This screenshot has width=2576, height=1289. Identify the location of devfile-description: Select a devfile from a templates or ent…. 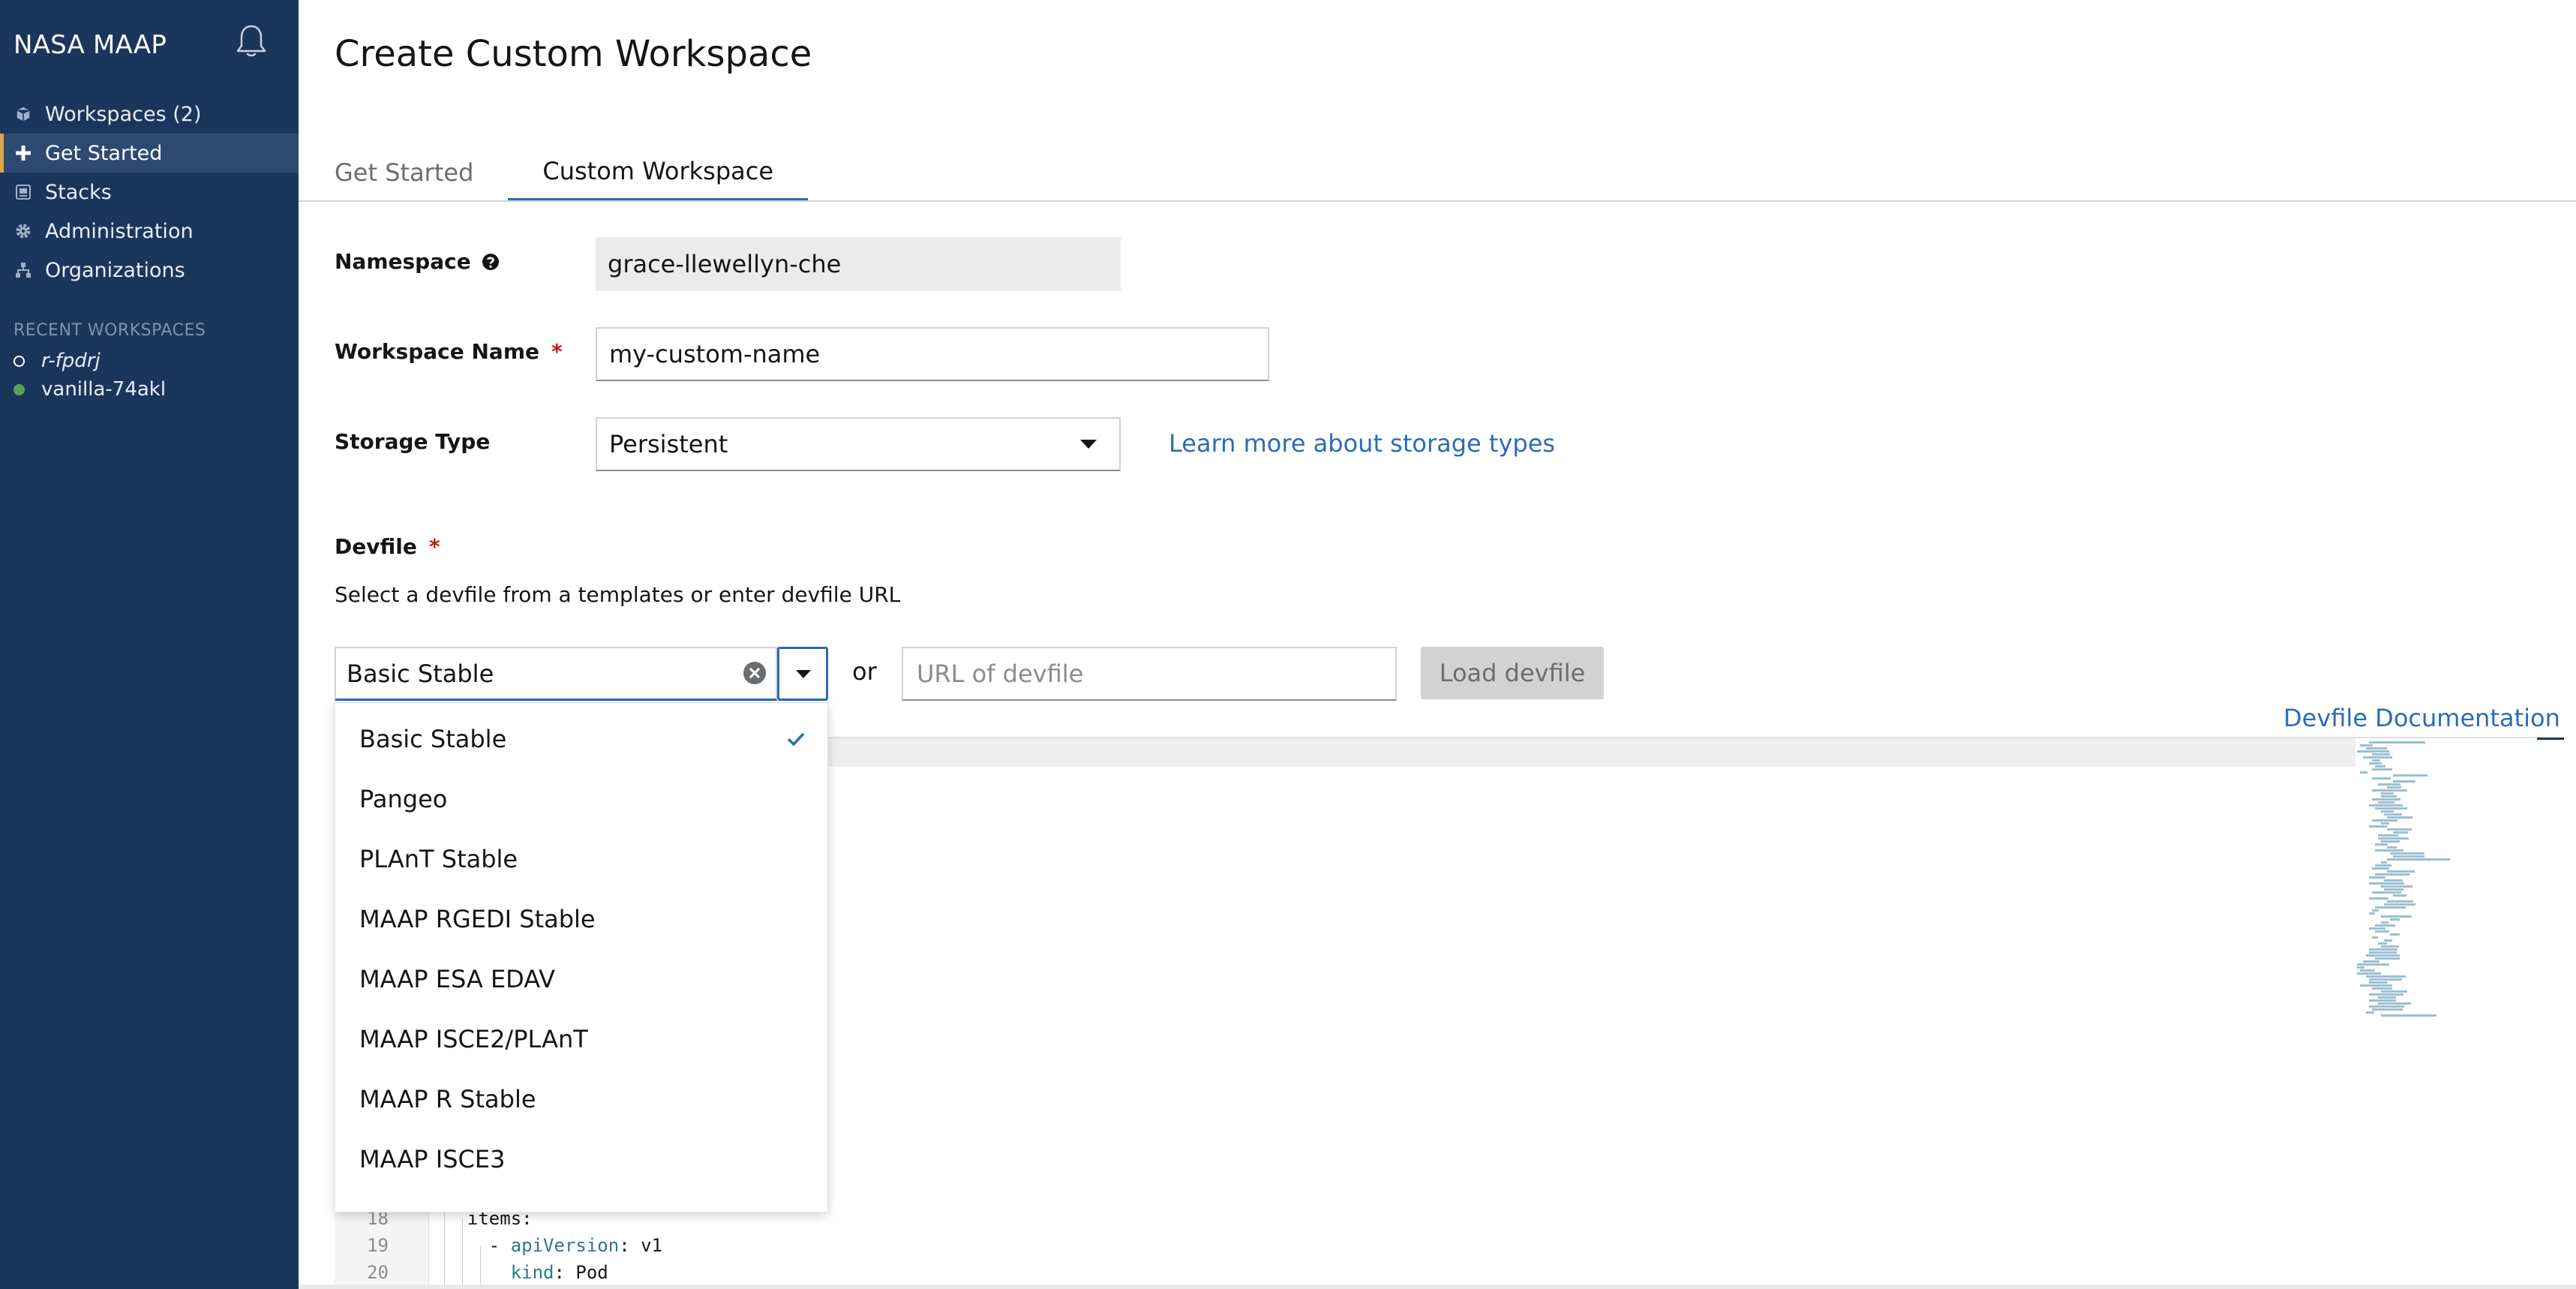
(618, 594).